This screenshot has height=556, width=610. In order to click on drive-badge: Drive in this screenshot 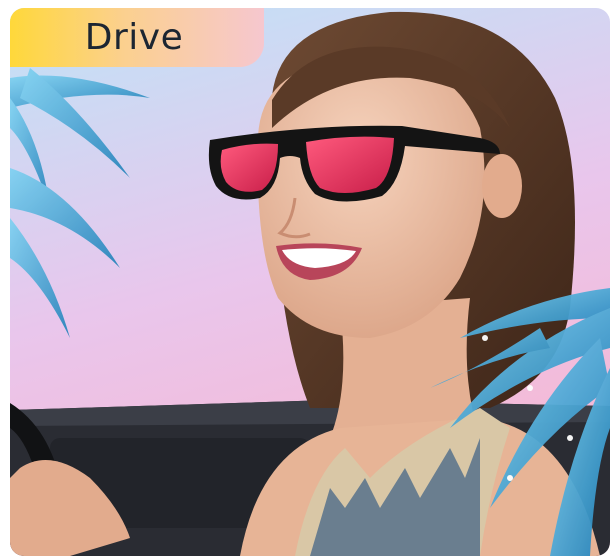, I will do `click(137, 37)`.